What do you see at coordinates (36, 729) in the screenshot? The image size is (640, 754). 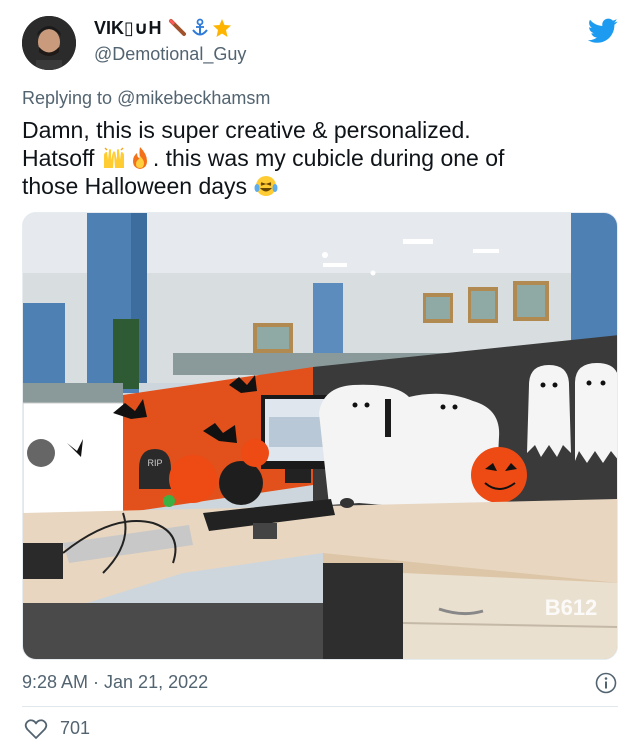 I see `heart-icon` at bounding box center [36, 729].